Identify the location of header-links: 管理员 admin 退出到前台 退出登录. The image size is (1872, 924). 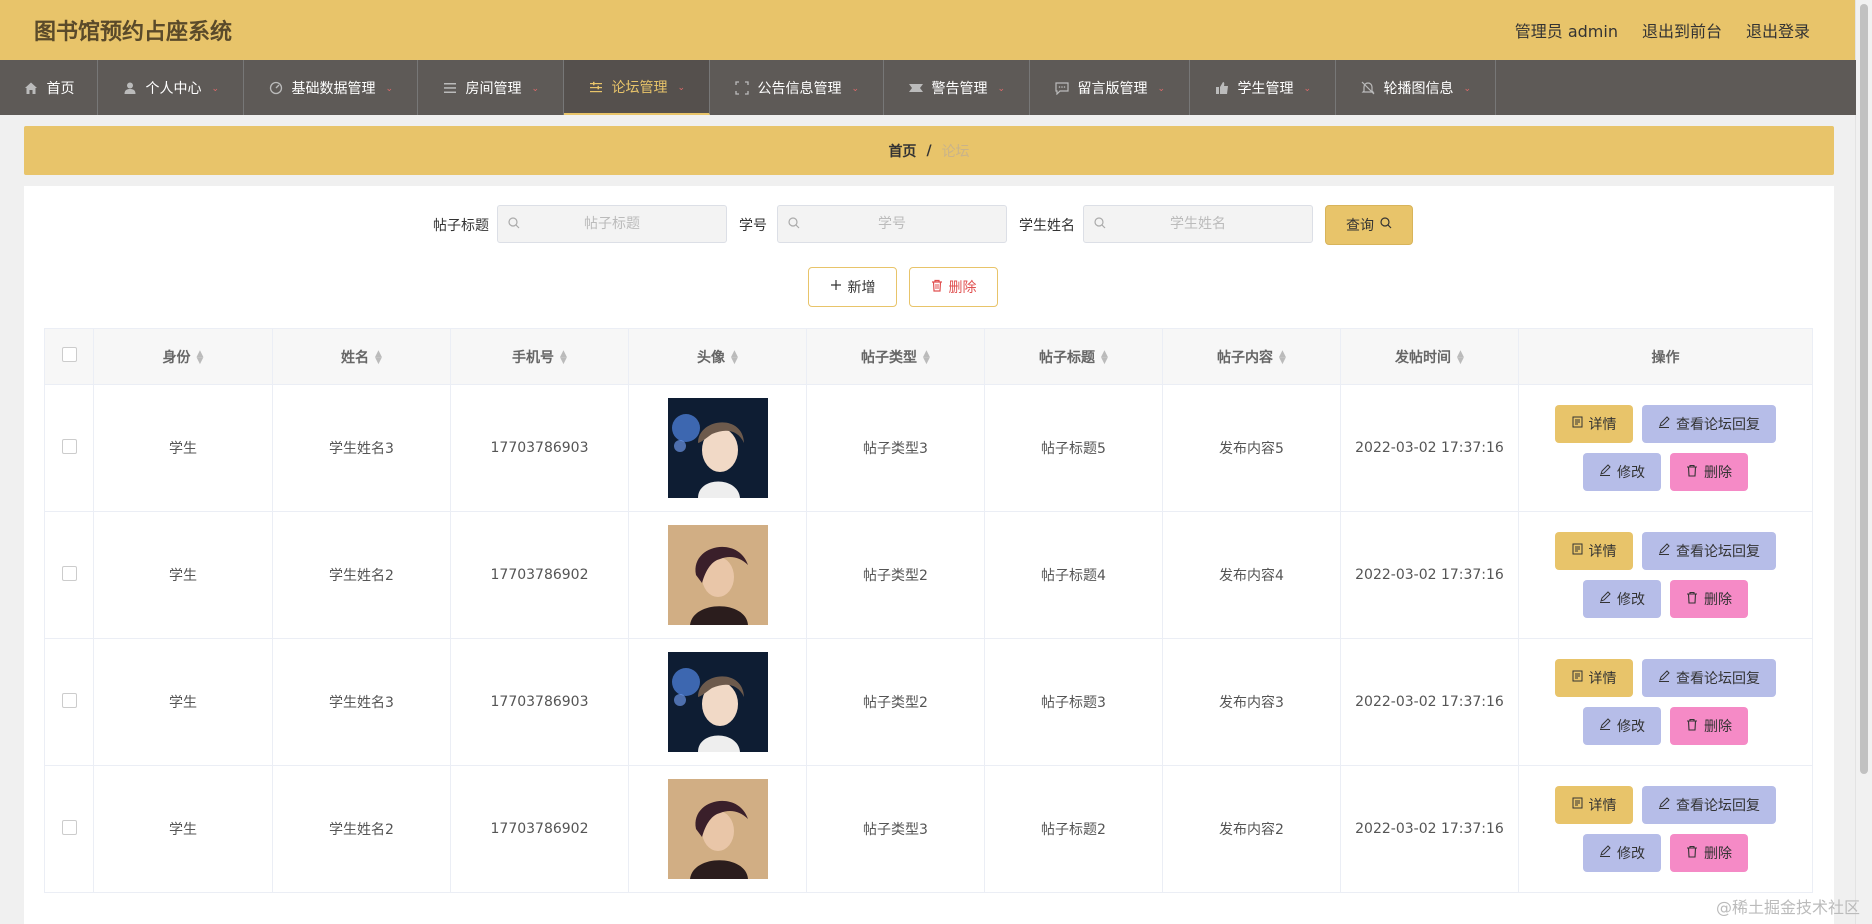
(1662, 30).